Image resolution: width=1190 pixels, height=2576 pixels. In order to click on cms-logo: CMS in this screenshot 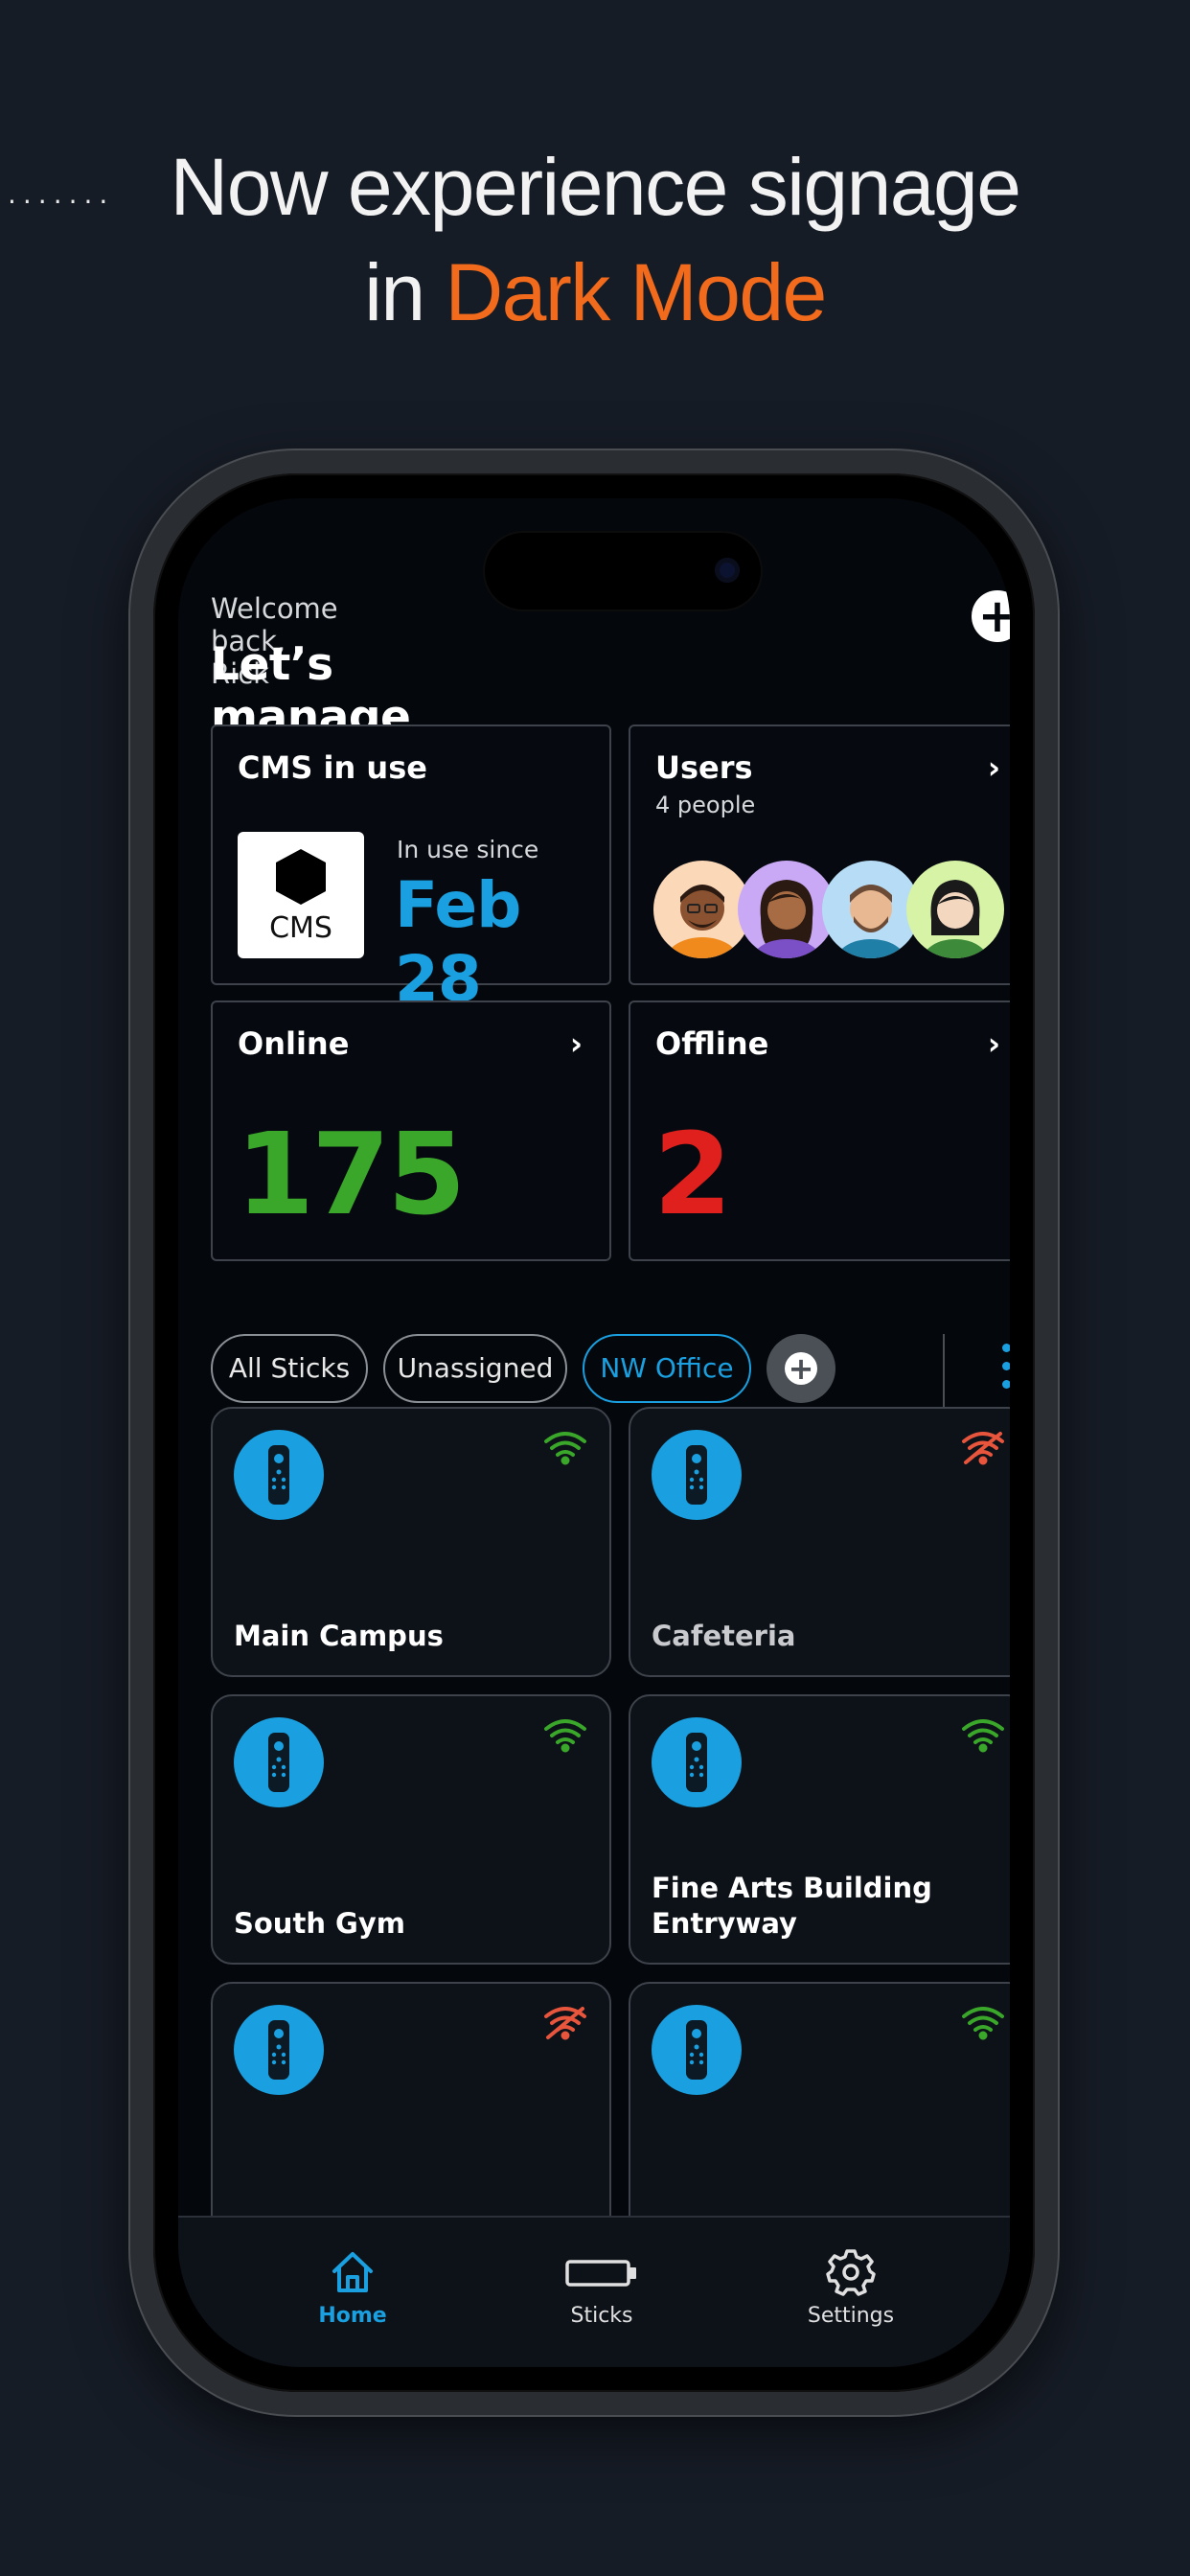, I will do `click(301, 895)`.